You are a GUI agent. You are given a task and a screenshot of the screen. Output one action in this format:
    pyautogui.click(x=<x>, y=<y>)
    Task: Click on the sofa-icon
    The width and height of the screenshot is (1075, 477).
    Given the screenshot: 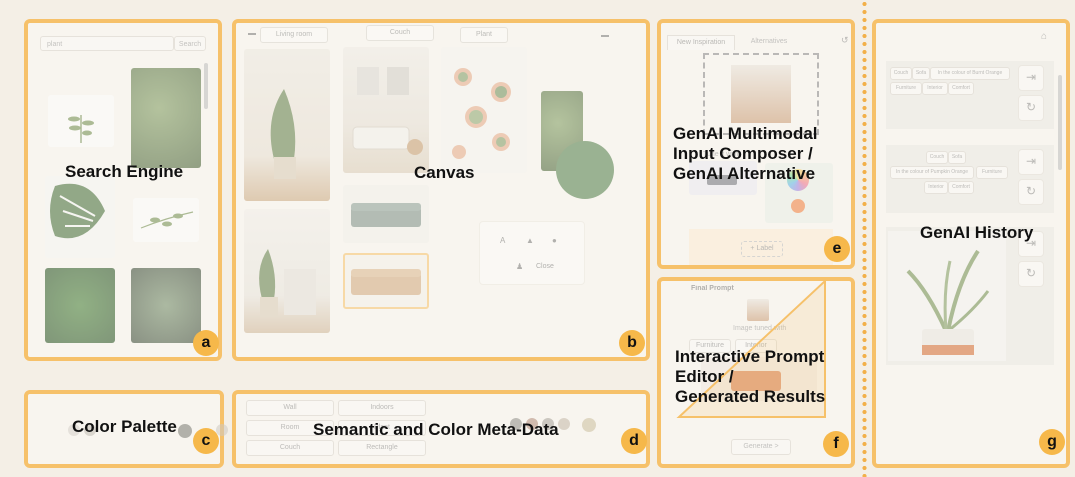 What is the action you would take?
    pyautogui.click(x=387, y=111)
    